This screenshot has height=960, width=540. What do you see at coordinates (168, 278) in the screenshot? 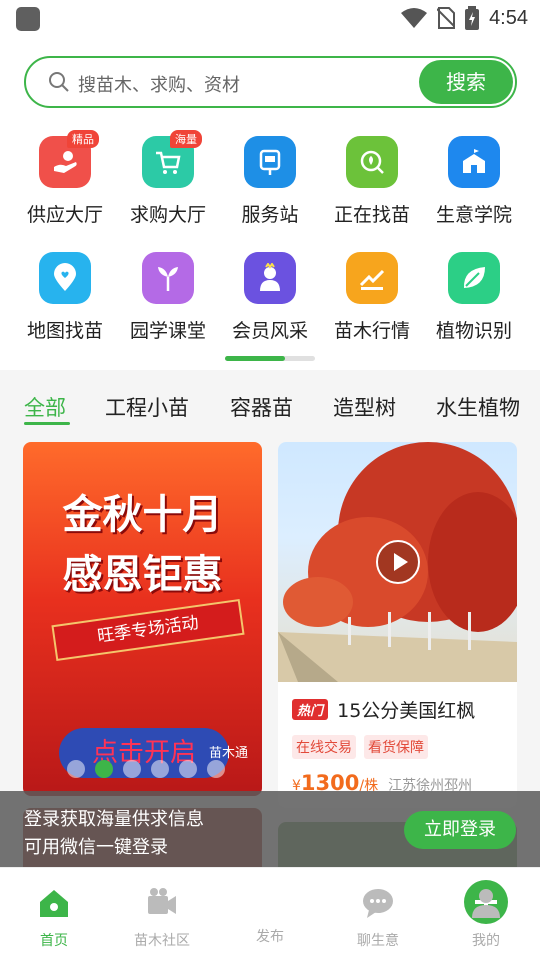
I see `sprout-icon` at bounding box center [168, 278].